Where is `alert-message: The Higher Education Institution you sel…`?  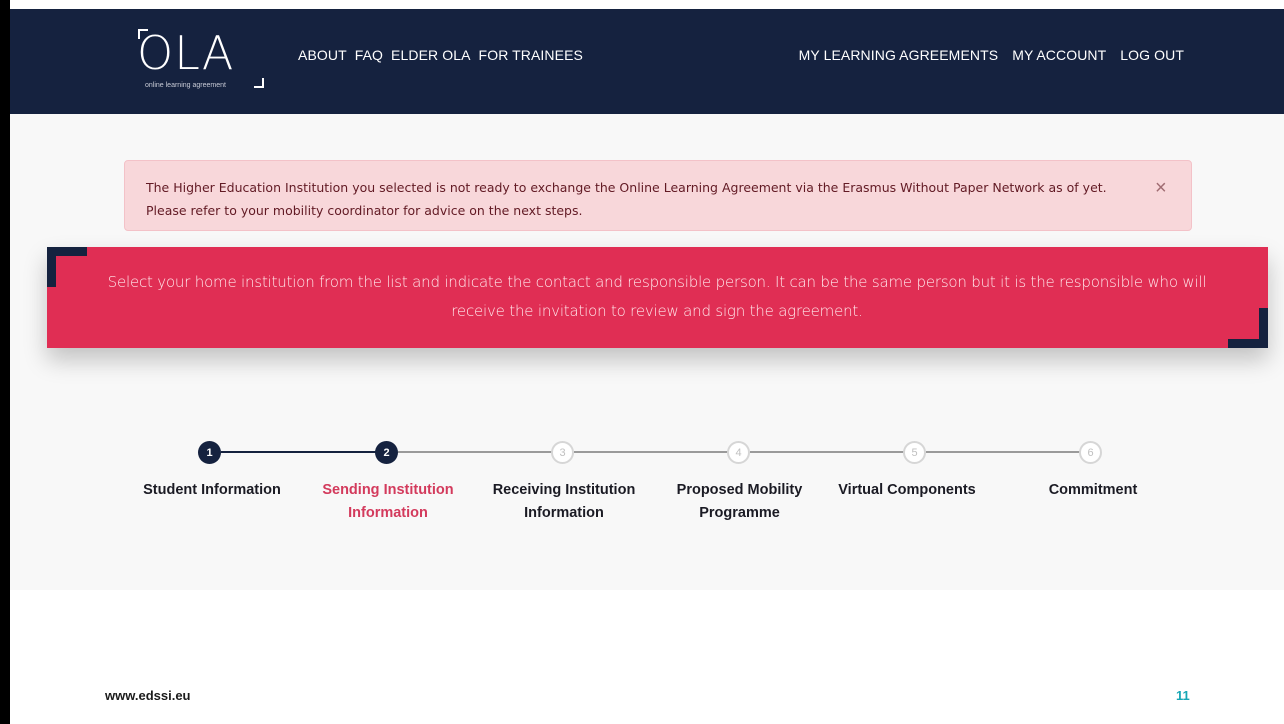
alert-message: The Higher Education Institution you sel… is located at coordinates (626, 199).